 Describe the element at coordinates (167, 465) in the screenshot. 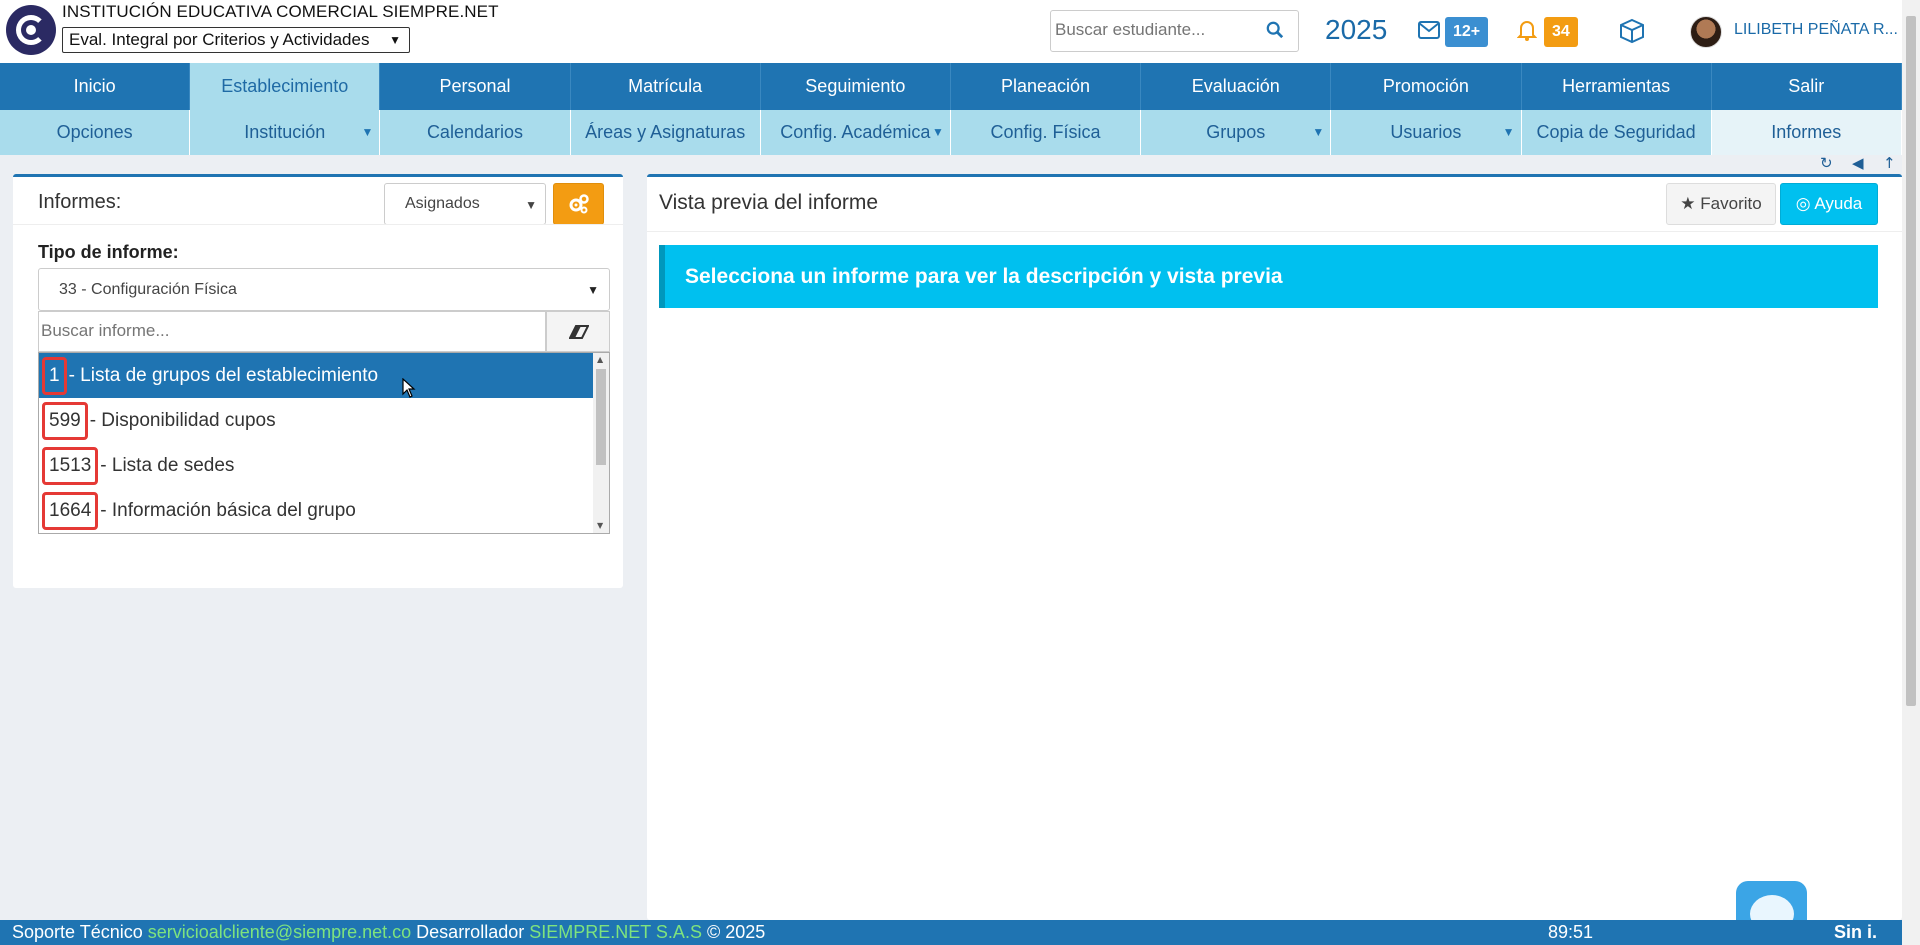

I see `report-label: - Lista de sedes` at that location.